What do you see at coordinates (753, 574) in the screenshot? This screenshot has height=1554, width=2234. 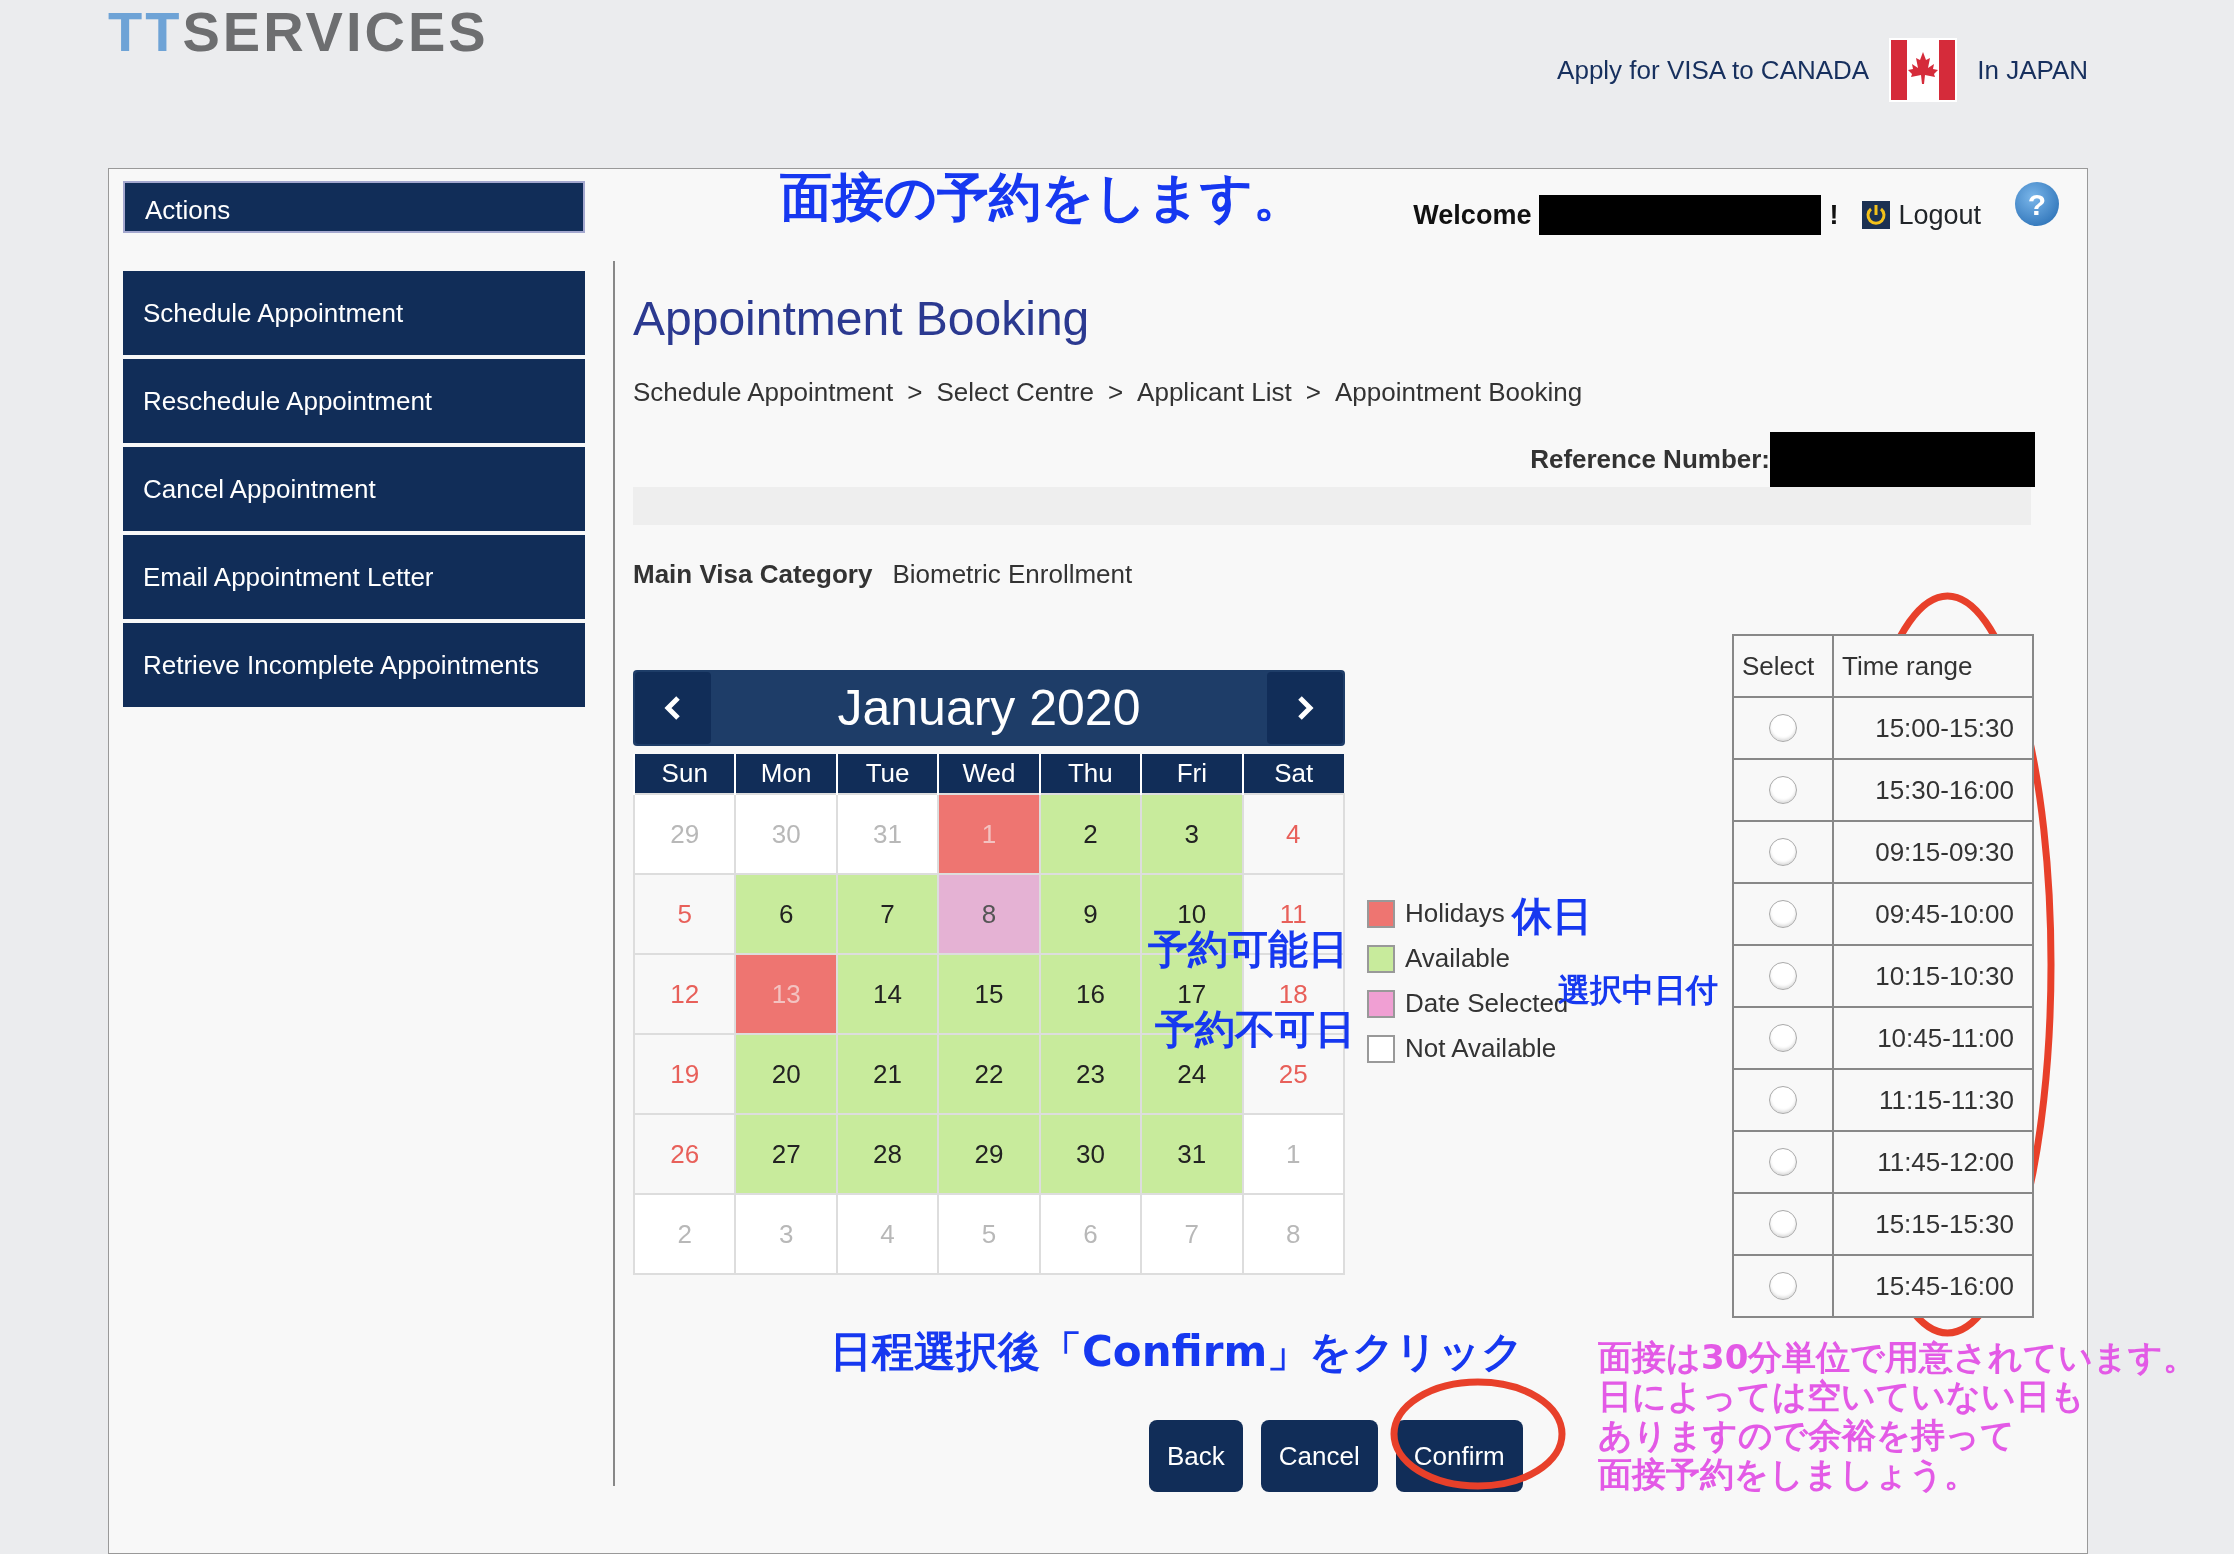 I see `visa-category-label: Main Visa Category` at bounding box center [753, 574].